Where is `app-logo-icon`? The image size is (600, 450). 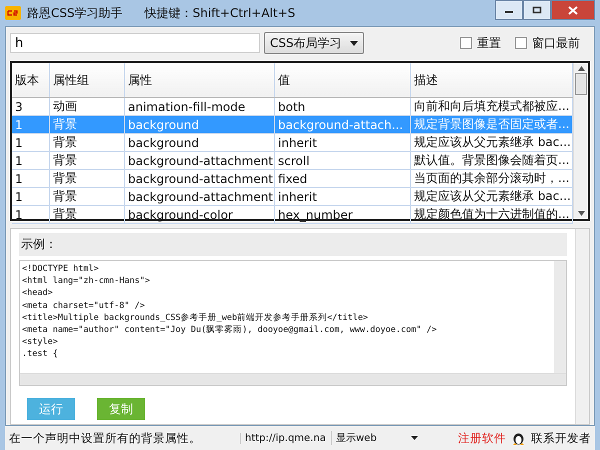
app-logo-icon is located at coordinates (13, 13).